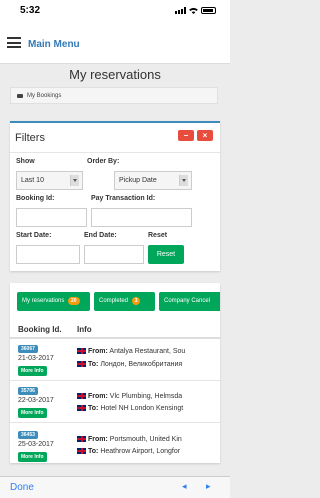 The height and width of the screenshot is (498, 320). What do you see at coordinates (115, 12) in the screenshot?
I see `status-bar: 5:32` at bounding box center [115, 12].